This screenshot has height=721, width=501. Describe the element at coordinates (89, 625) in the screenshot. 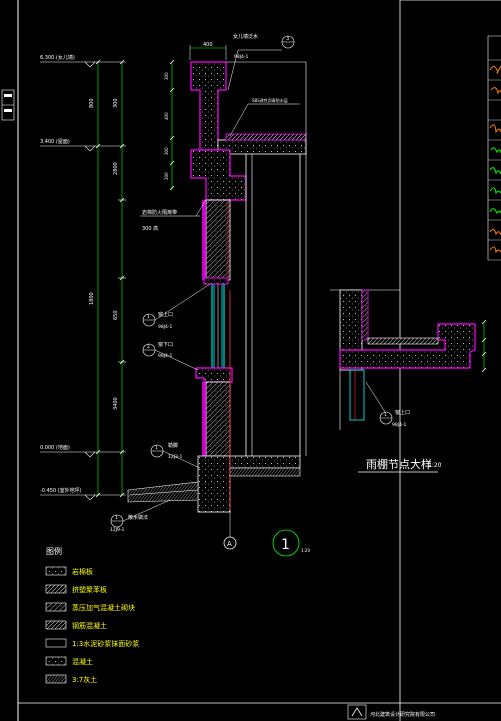

I see `legend-item-3: 钢筋混凝土` at that location.